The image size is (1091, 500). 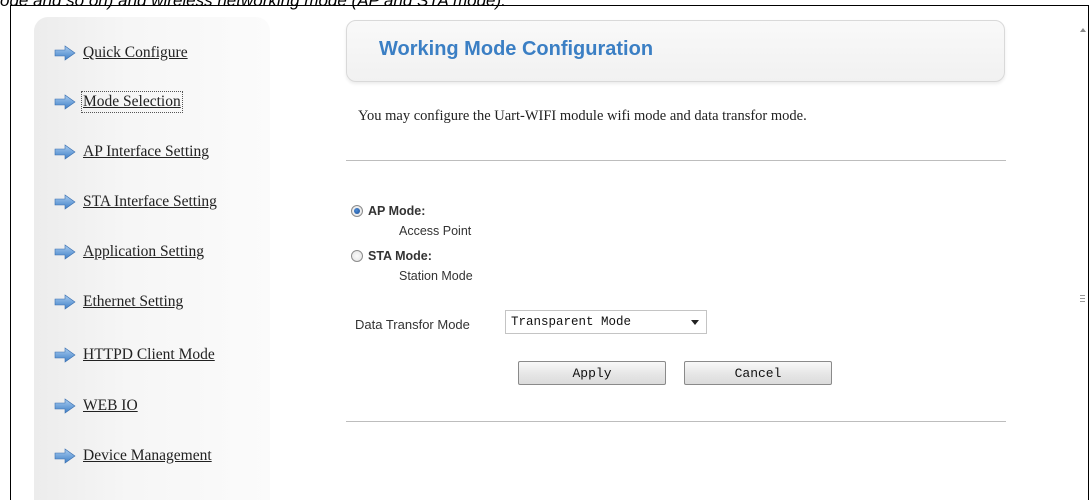 What do you see at coordinates (135, 52) in the screenshot?
I see `sidebar-item-label: Quick Configure` at bounding box center [135, 52].